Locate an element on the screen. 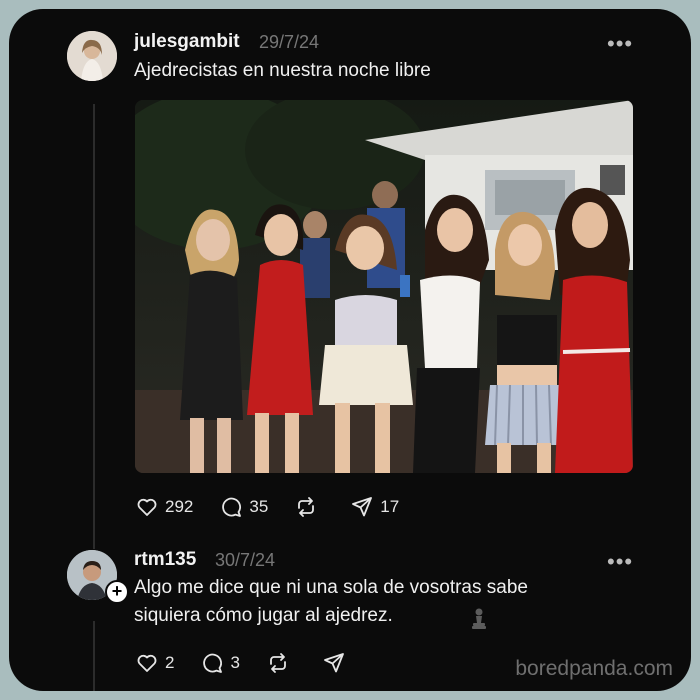 This screenshot has height=700, width=700. avatar-julesgambit is located at coordinates (92, 56).